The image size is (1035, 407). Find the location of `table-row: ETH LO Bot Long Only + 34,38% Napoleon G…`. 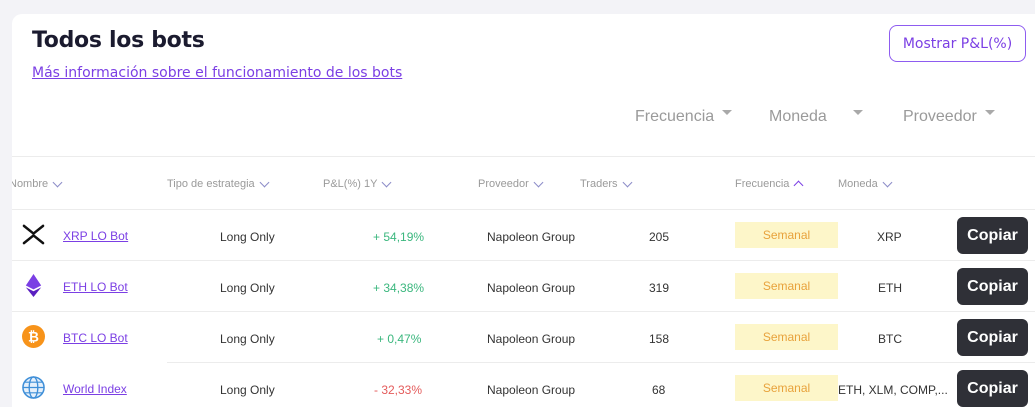

table-row: ETH LO Bot Long Only + 34,38% Napoleon G… is located at coordinates (523, 286).